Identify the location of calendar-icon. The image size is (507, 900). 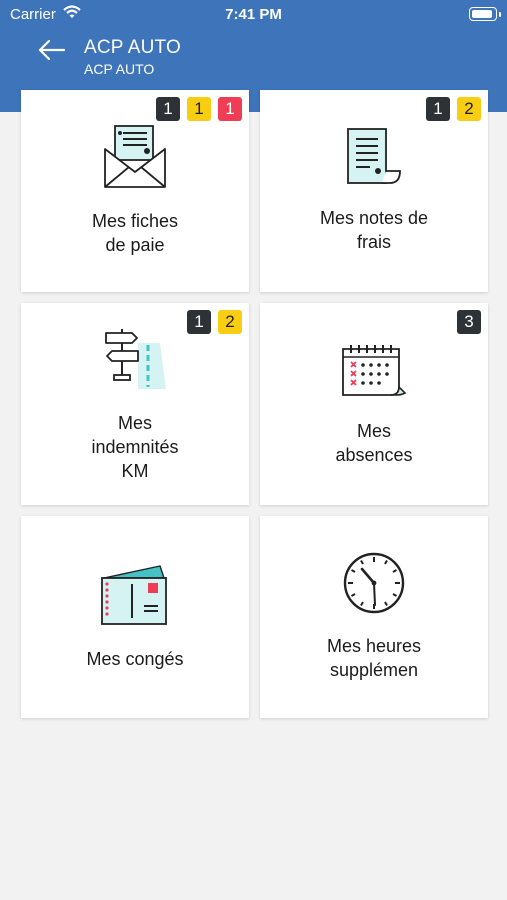
(374, 370).